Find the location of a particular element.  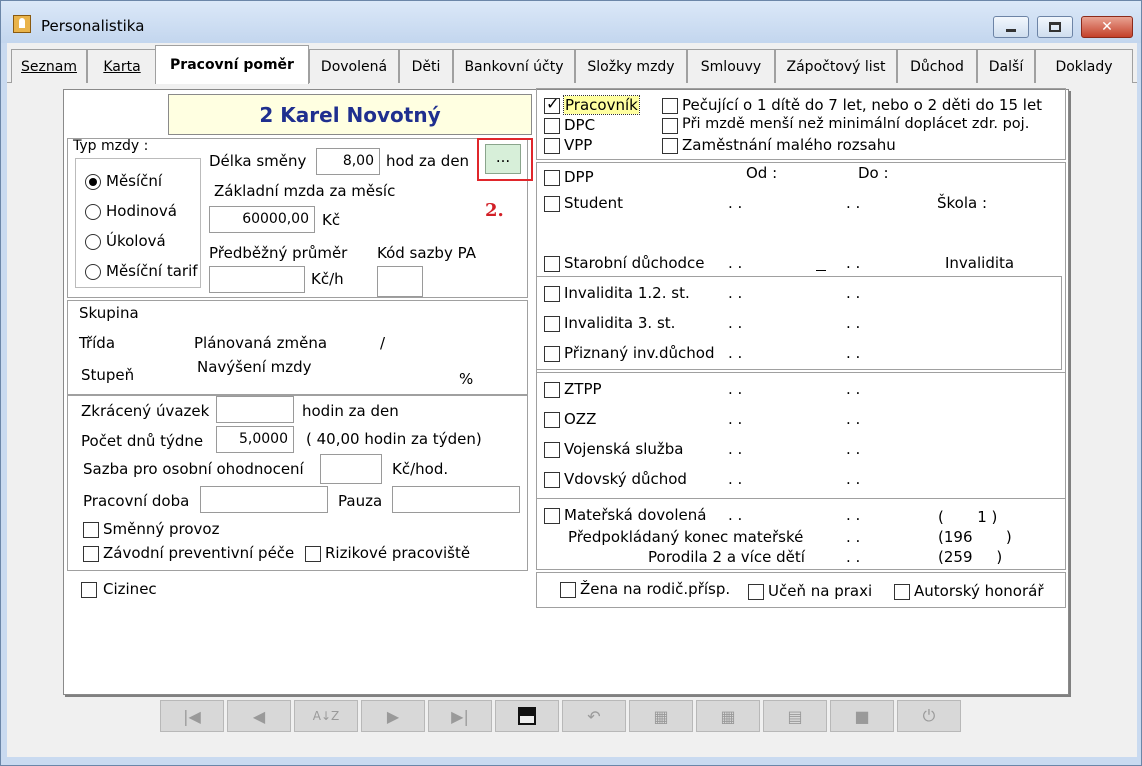

tab-pracovni-pomer: Pracovní poměr is located at coordinates (232, 64).